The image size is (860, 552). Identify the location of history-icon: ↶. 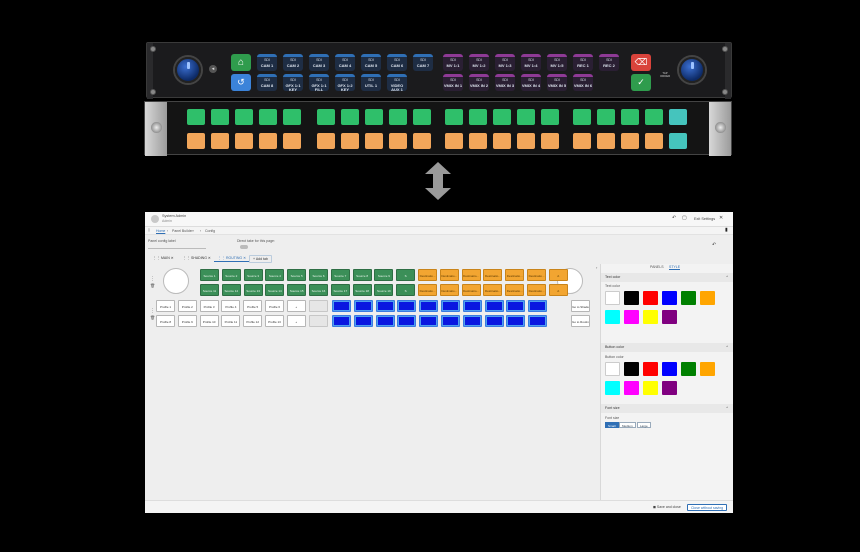
(674, 218).